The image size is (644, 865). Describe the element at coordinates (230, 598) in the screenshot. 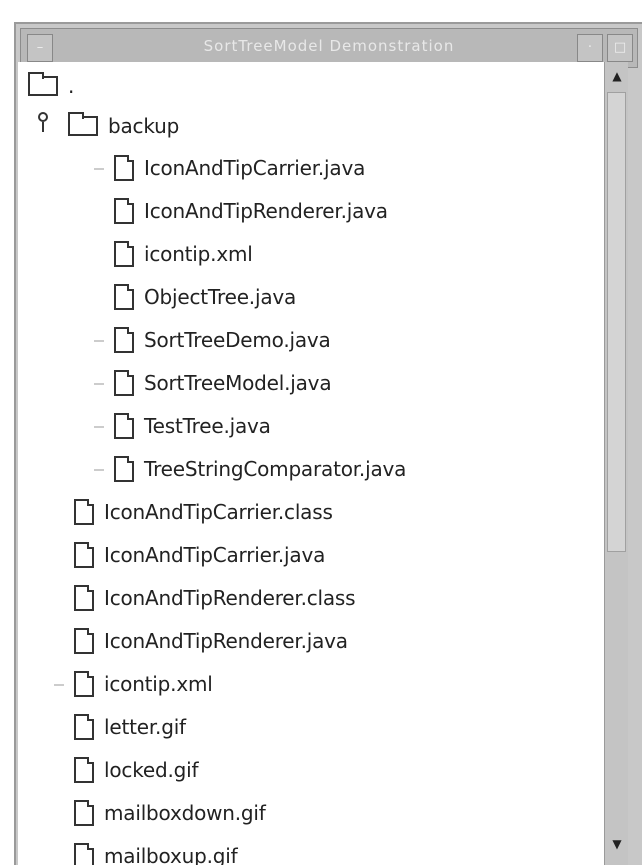

I see `file-label: IconAndTipRenderer.class` at that location.